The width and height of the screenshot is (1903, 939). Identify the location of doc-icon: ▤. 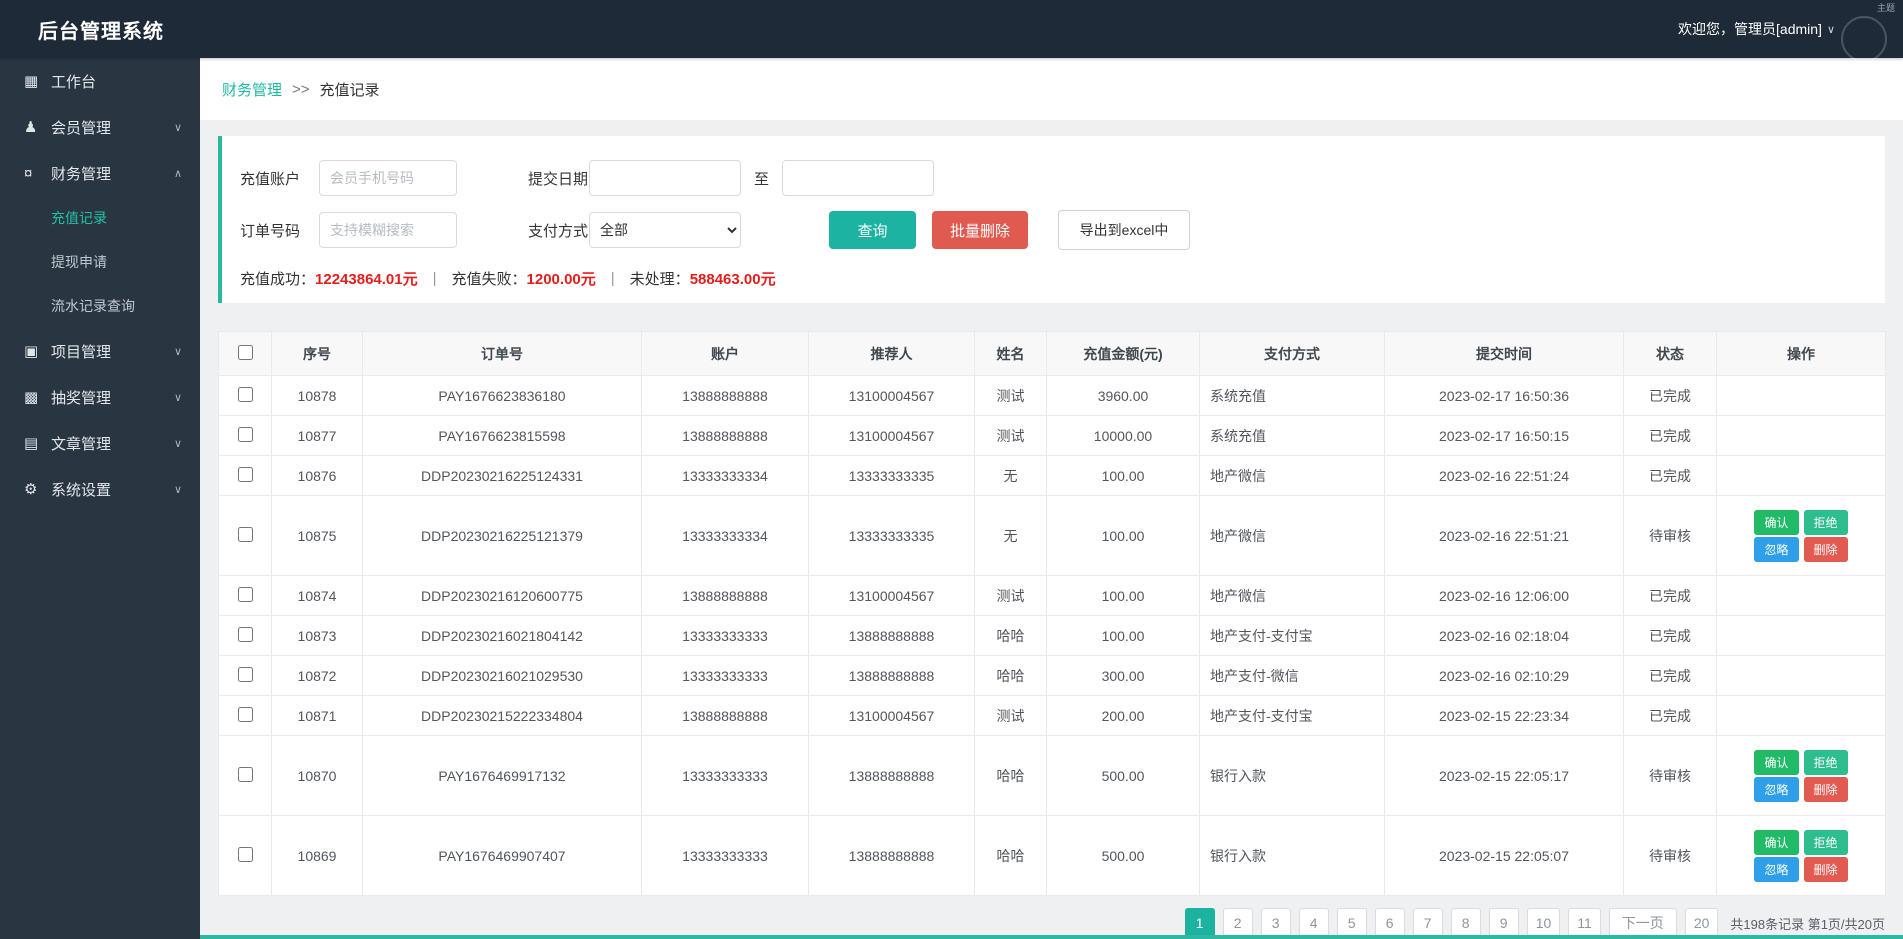
(31, 443).